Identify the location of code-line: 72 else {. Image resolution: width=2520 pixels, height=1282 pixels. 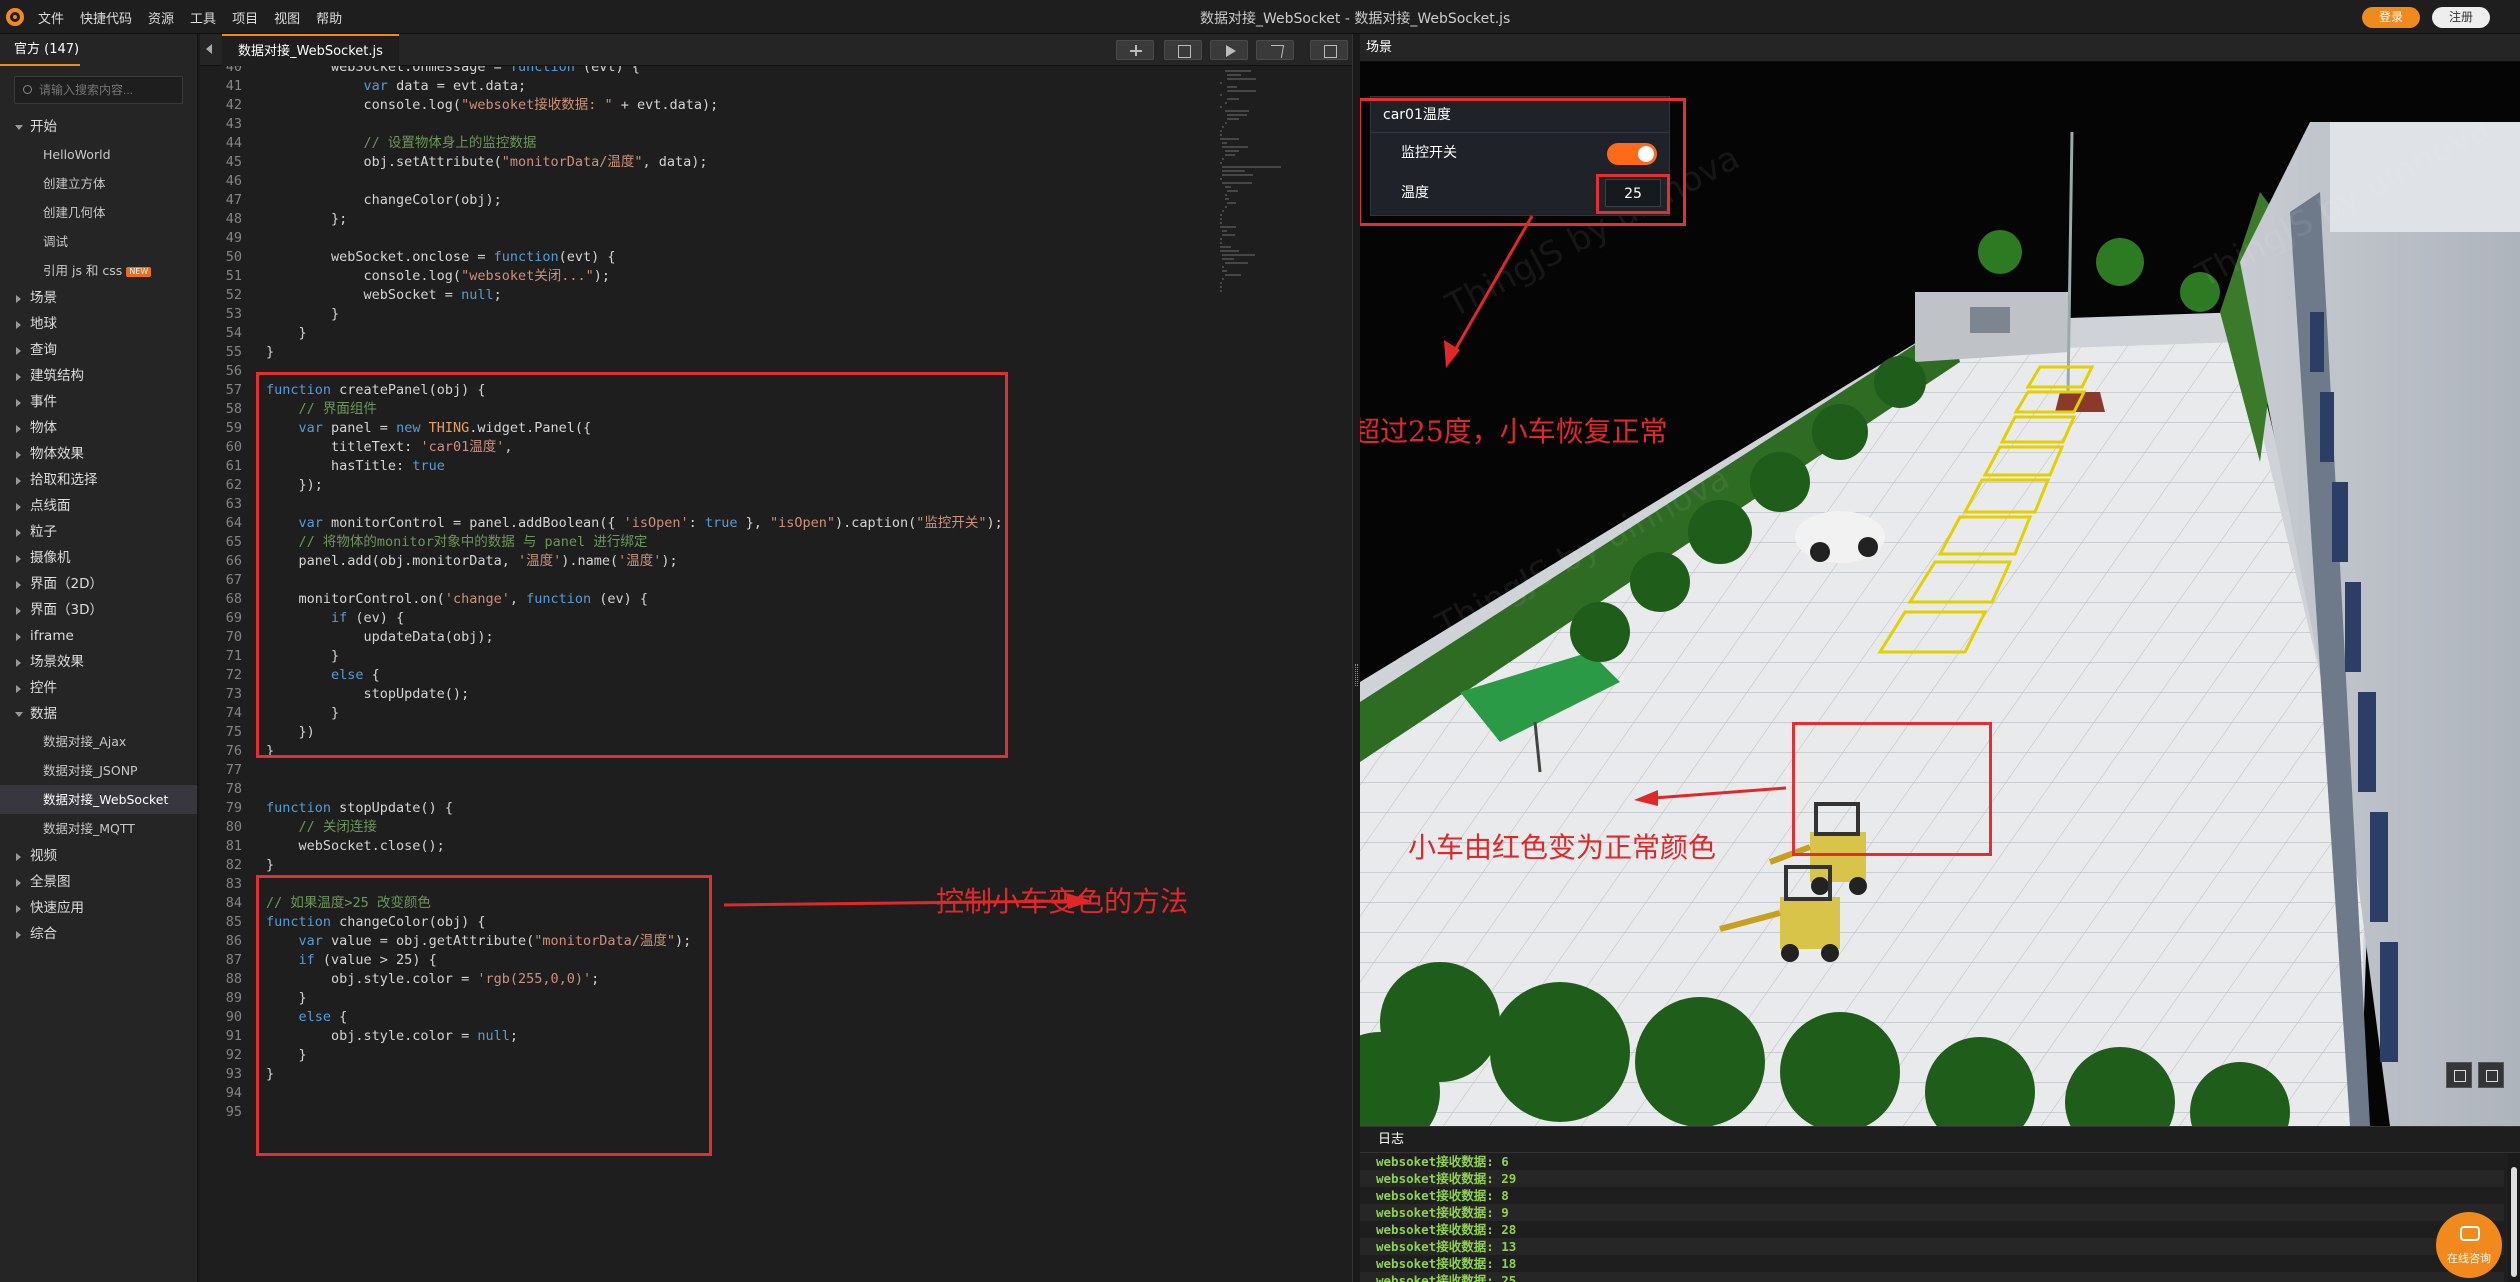
(290, 675).